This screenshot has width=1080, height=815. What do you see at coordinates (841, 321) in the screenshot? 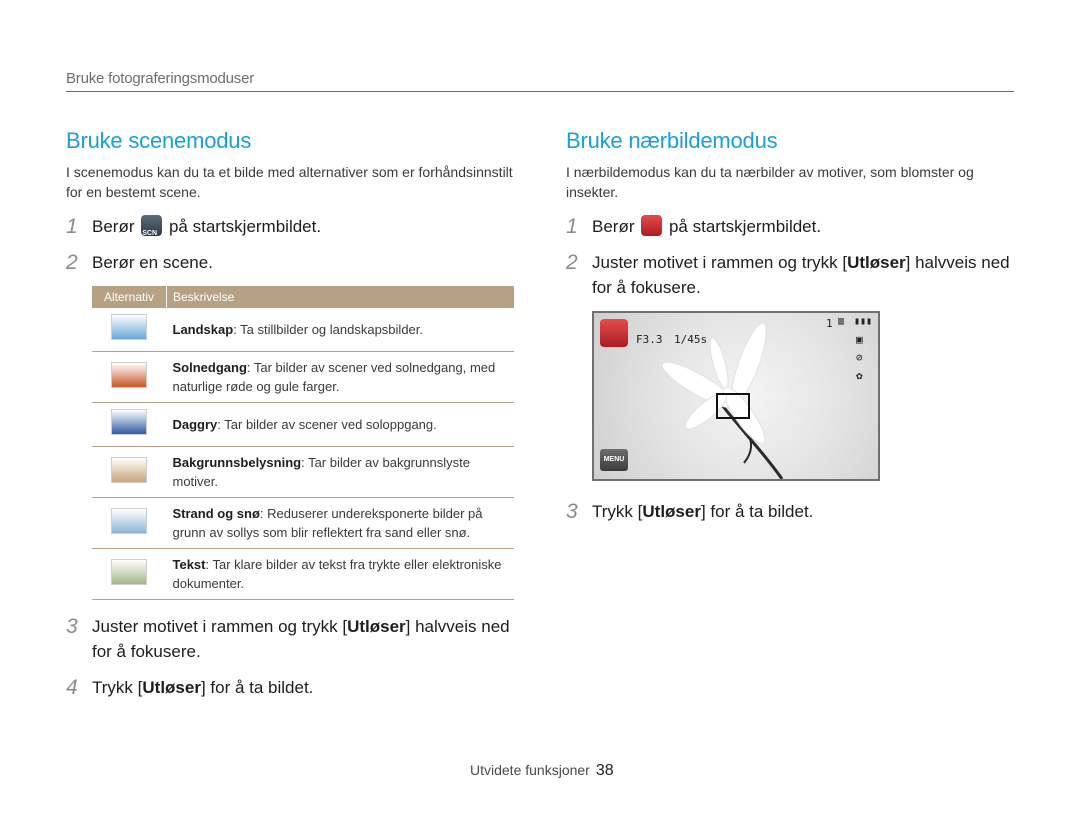
I see `memory-card-icon: ▥` at bounding box center [841, 321].